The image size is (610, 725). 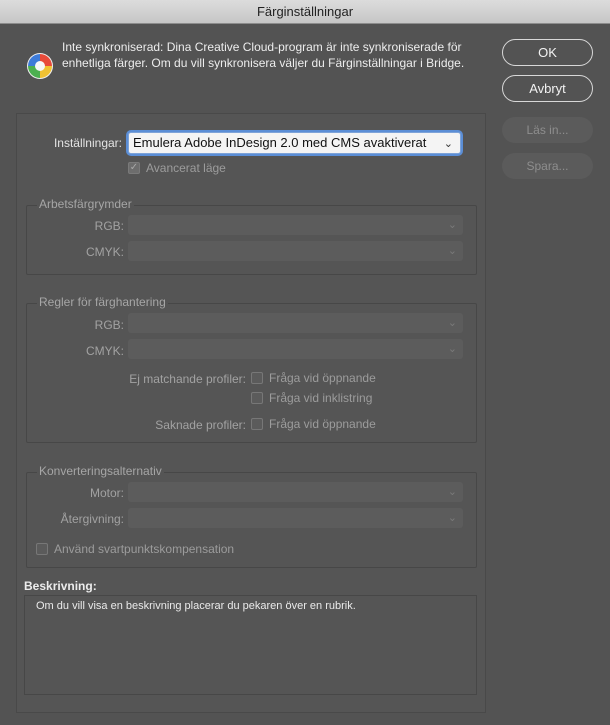 I want to click on cmyk-policy-dropdown: ⌄, so click(x=295, y=349).